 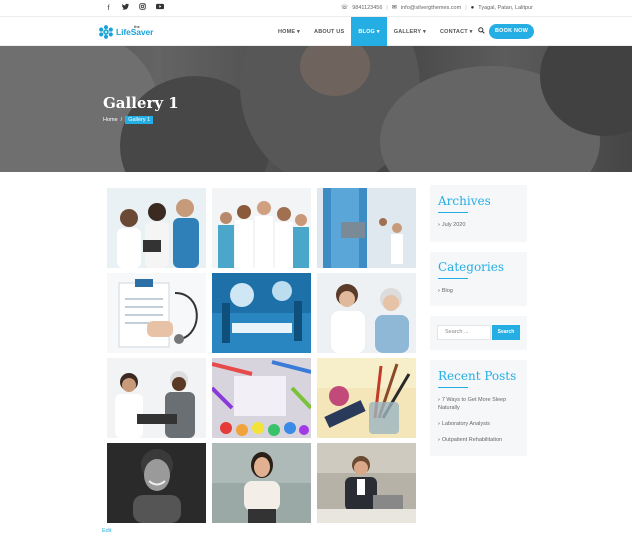 I want to click on book-now-button: BOOK NOW, so click(x=511, y=31).